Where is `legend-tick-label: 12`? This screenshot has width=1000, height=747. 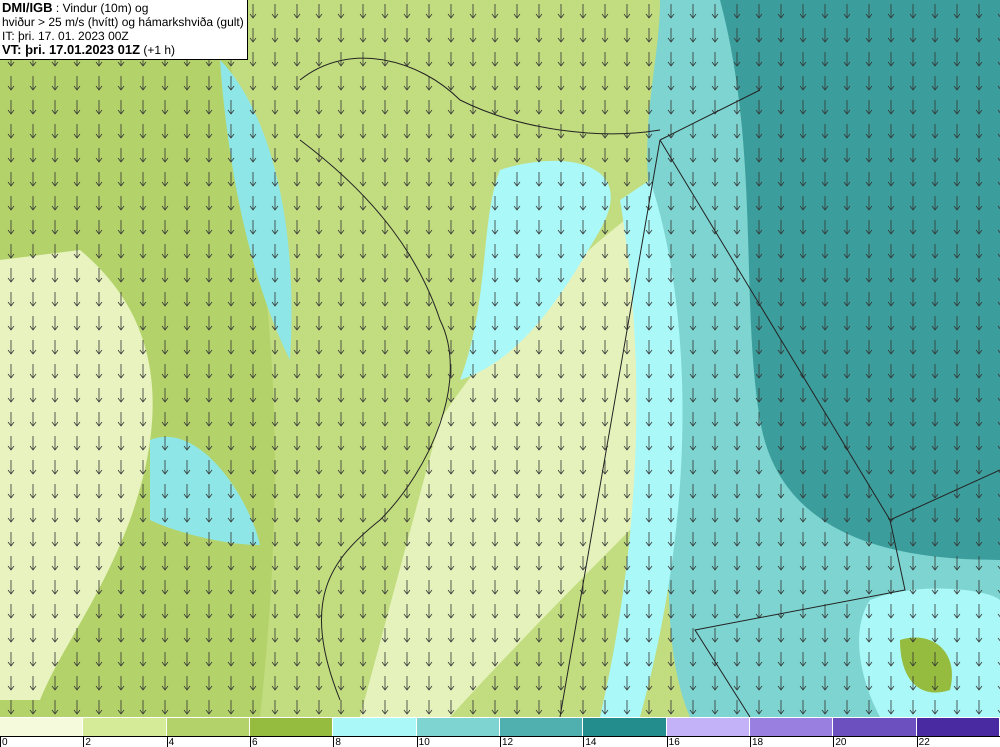
legend-tick-label: 12 is located at coordinates (507, 742).